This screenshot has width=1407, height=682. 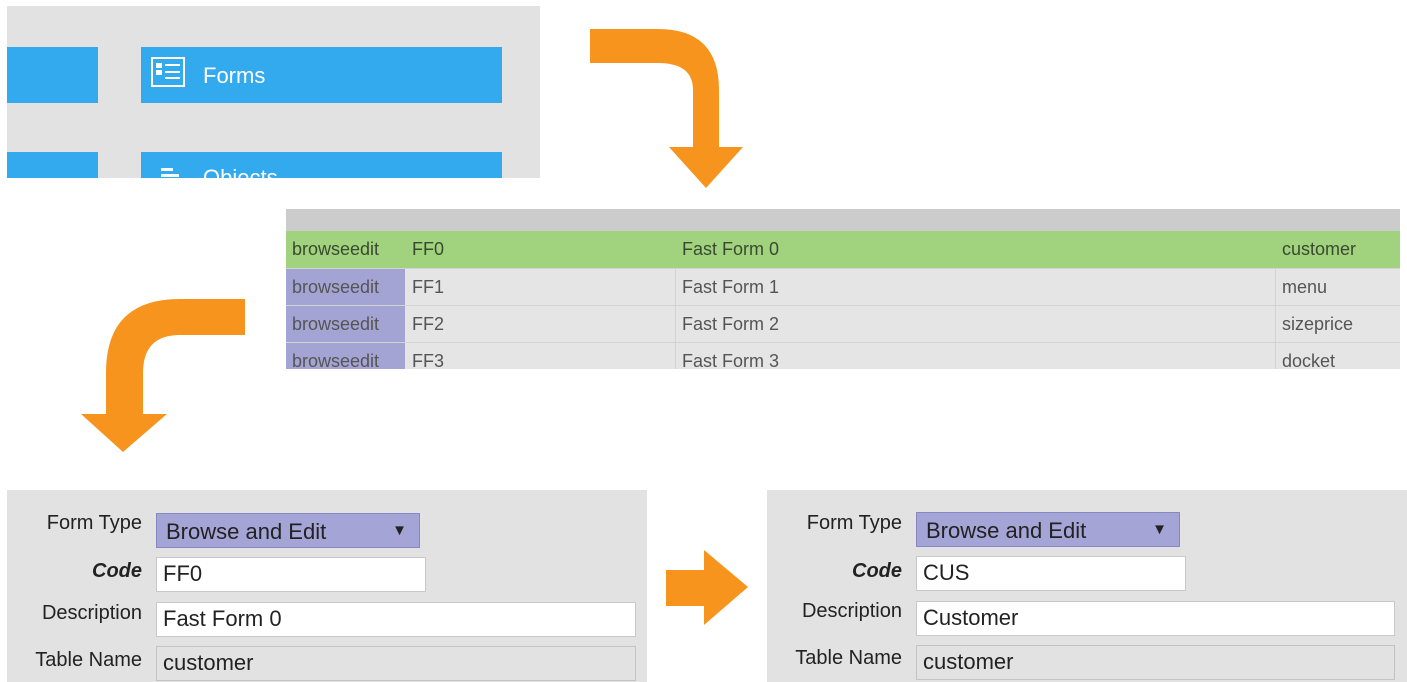 What do you see at coordinates (1318, 324) in the screenshot?
I see `row-table: sizeprice` at bounding box center [1318, 324].